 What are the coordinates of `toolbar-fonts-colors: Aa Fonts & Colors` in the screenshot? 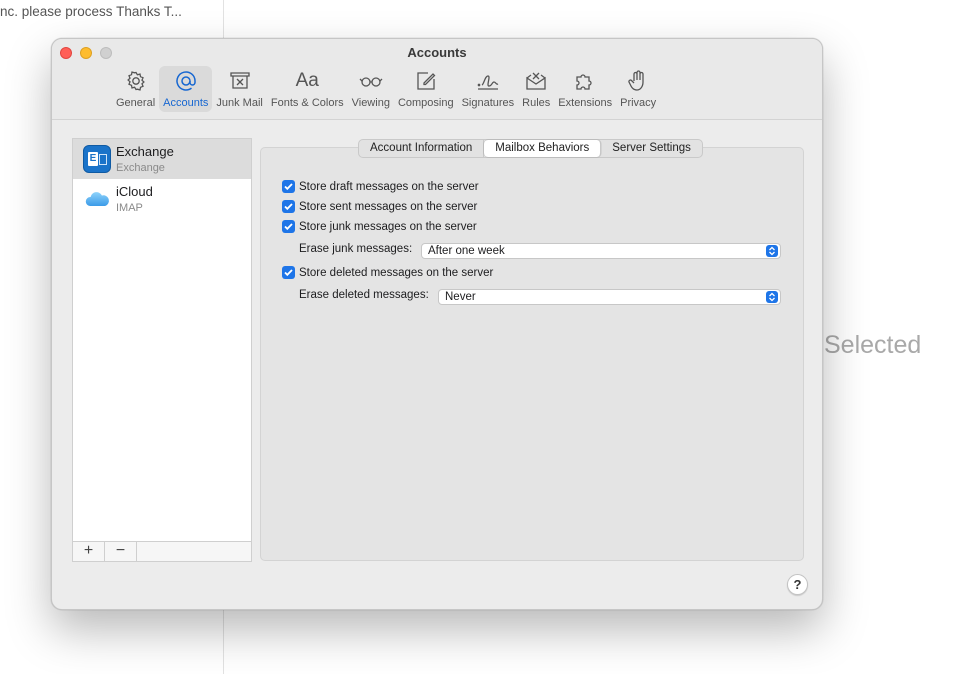 It's located at (307, 89).